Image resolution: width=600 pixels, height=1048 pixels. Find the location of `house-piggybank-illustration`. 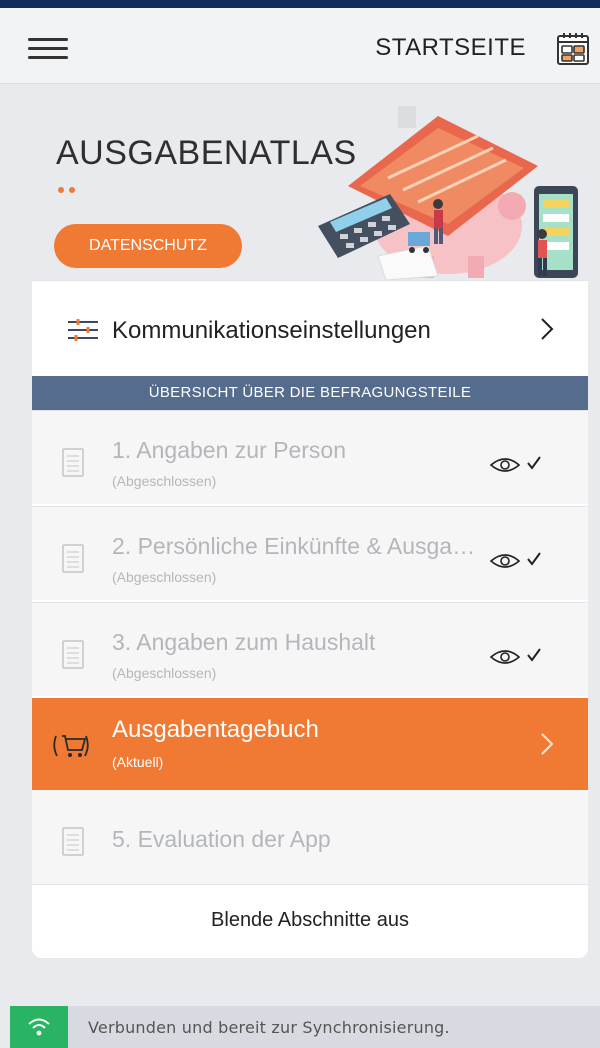

house-piggybank-illustration is located at coordinates (448, 193).